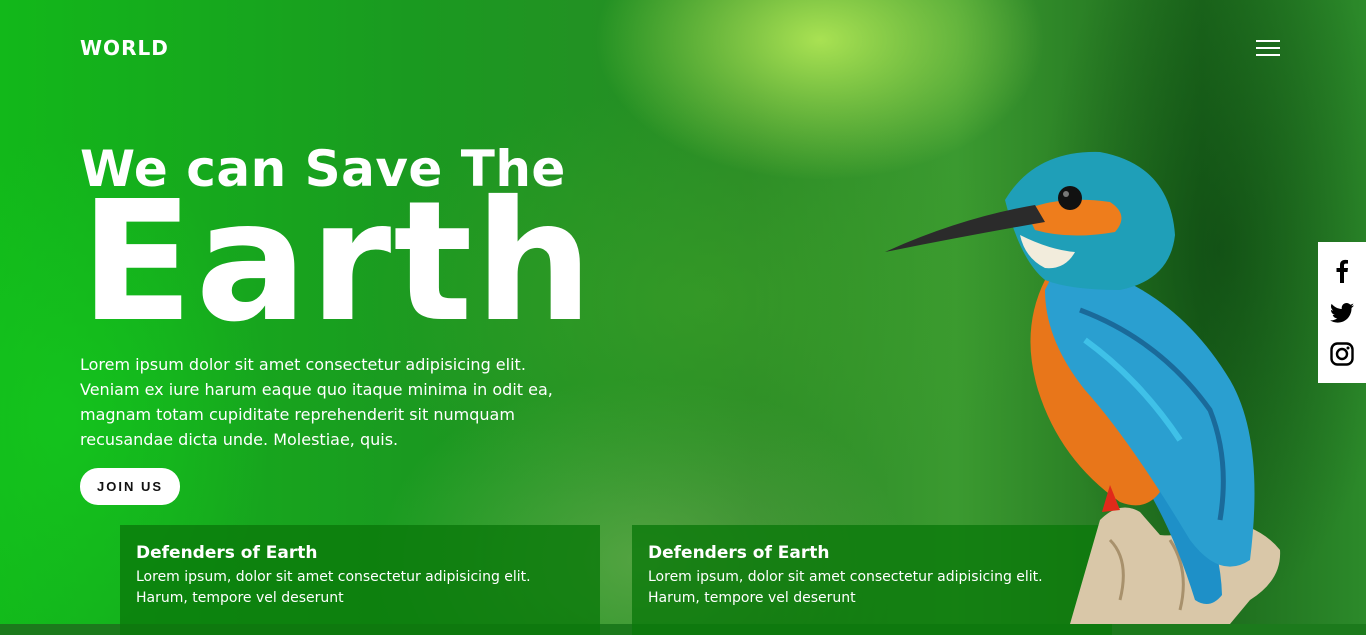 Image resolution: width=1366 pixels, height=635 pixels. Describe the element at coordinates (1342, 354) in the screenshot. I see `instagram-icon` at that location.